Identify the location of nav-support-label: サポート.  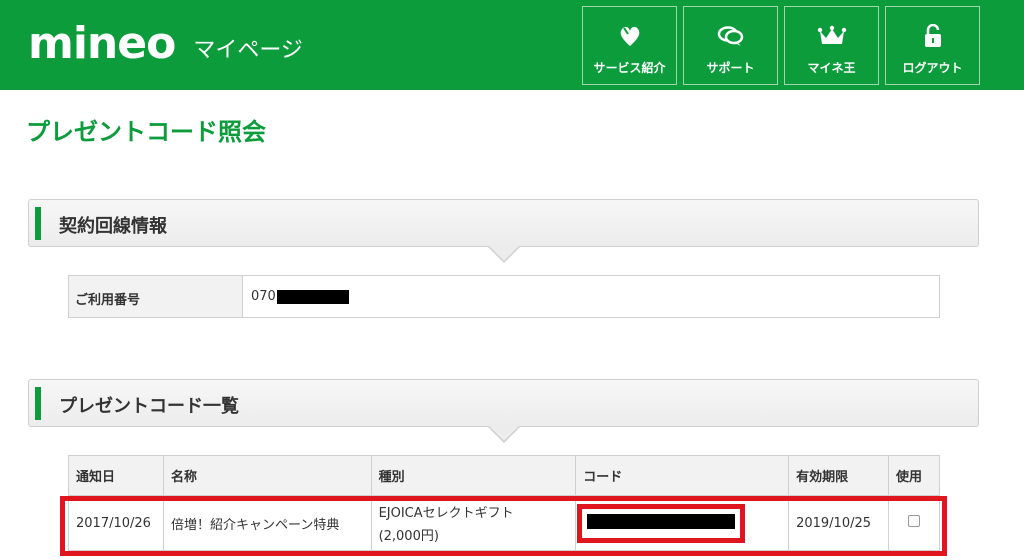
(730, 68).